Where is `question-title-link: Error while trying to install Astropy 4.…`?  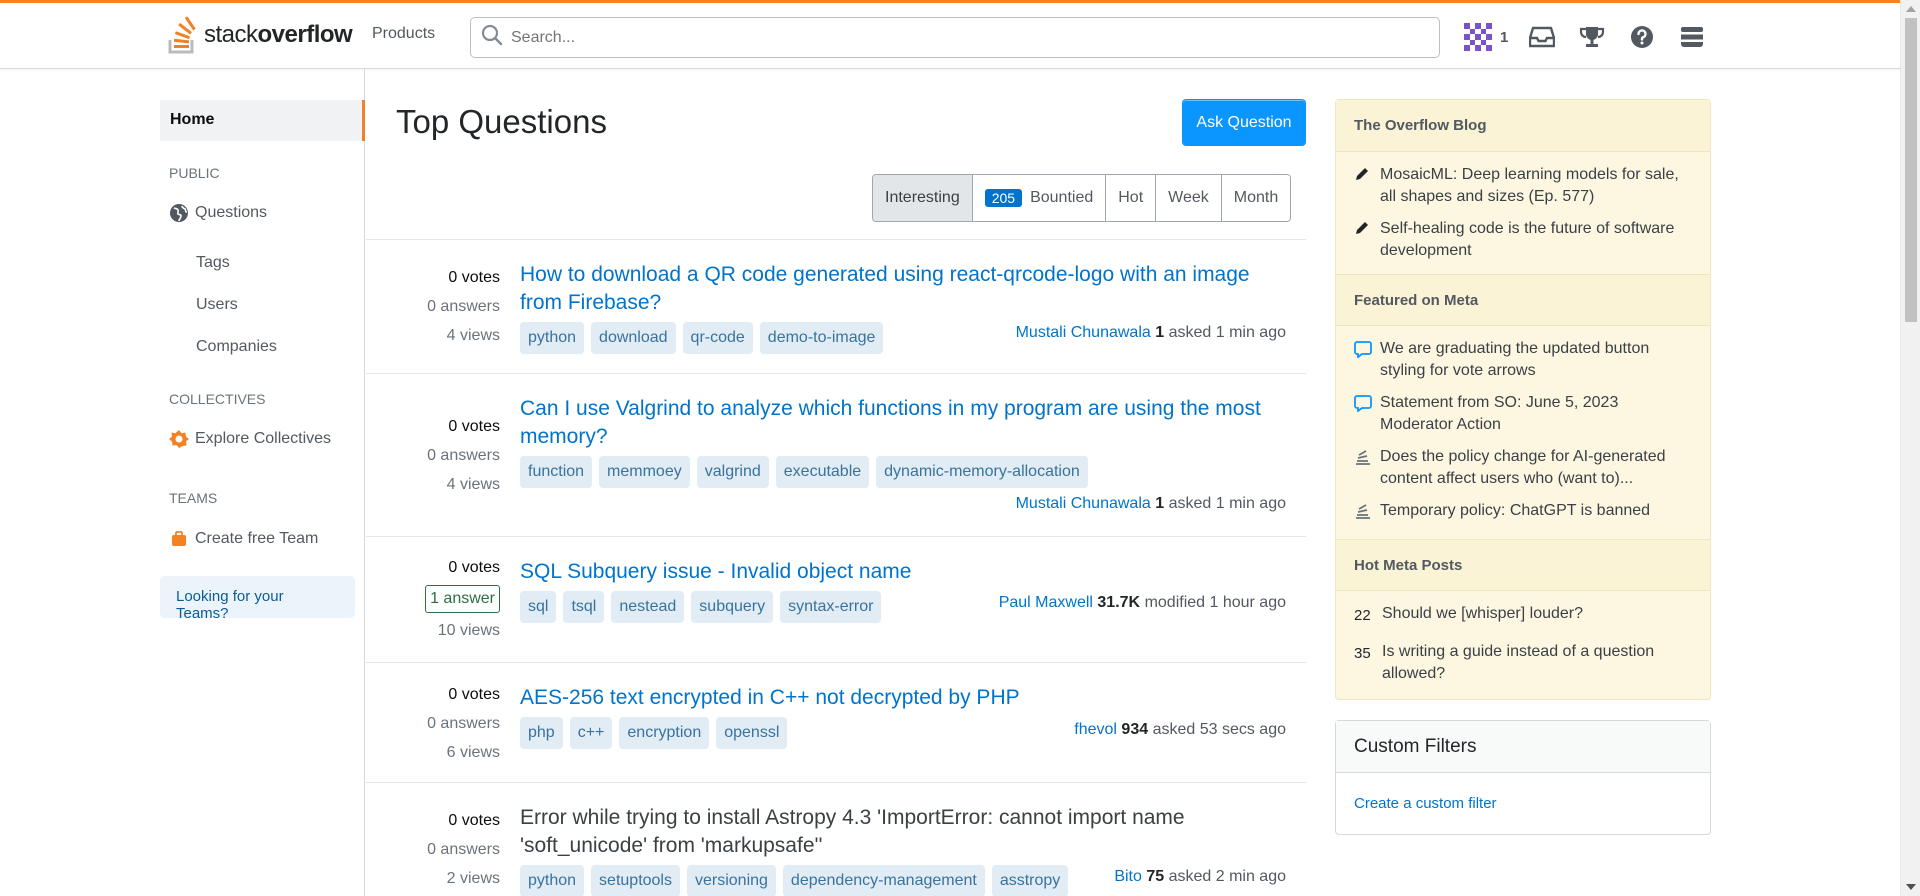
question-title-link: Error while trying to install Astropy 4.… is located at coordinates (905, 832).